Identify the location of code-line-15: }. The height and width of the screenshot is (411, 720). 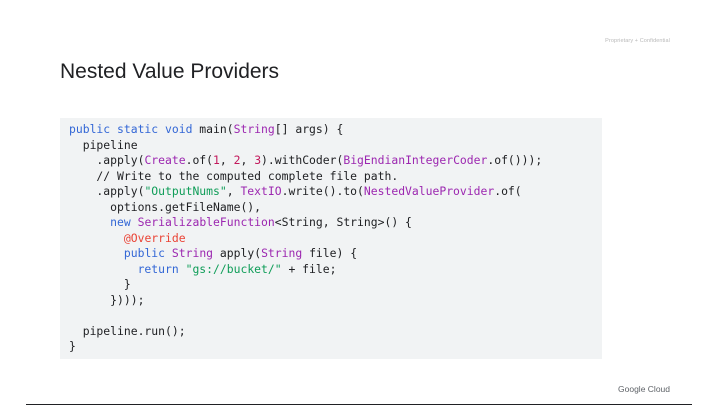
(335, 347).